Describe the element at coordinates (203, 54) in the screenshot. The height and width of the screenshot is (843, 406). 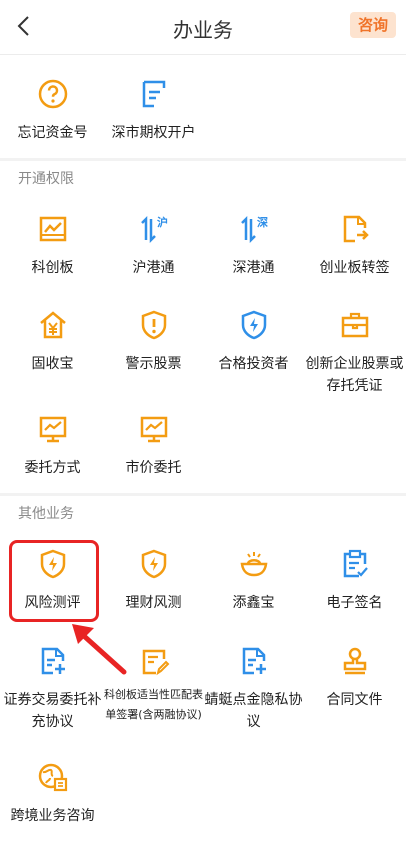
I see `header-divider` at that location.